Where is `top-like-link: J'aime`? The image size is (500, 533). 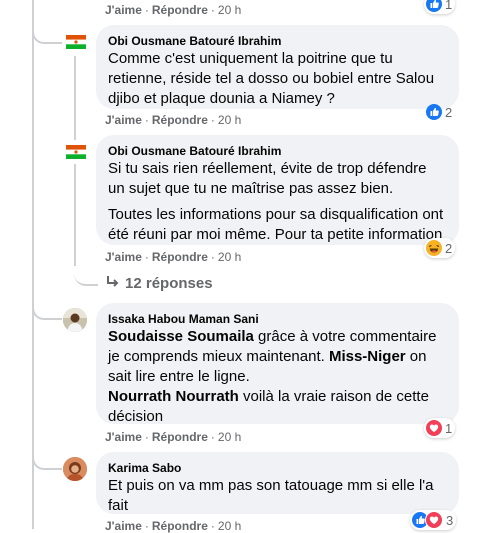 top-like-link: J'aime is located at coordinates (123, 10).